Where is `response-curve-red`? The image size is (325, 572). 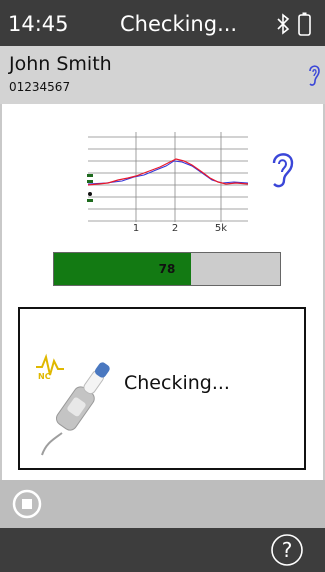 response-curve-red is located at coordinates (168, 172).